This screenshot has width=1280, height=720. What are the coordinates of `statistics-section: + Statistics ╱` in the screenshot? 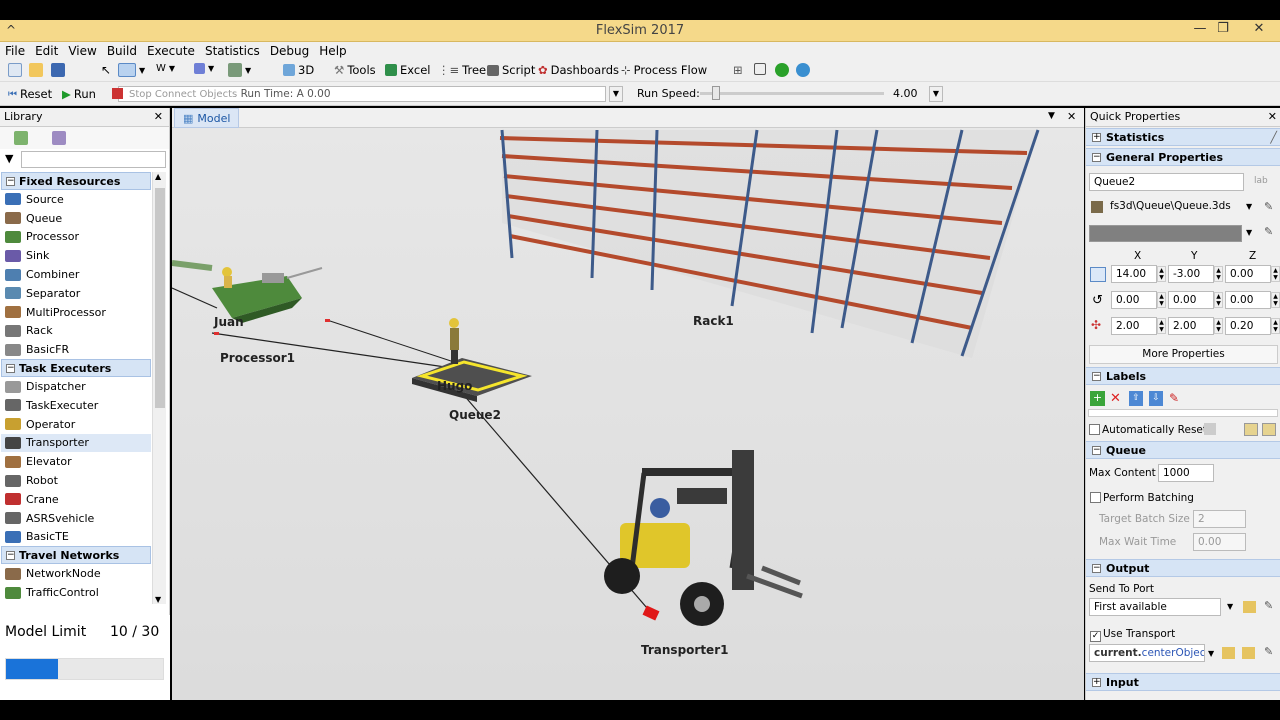 It's located at (1183, 137).